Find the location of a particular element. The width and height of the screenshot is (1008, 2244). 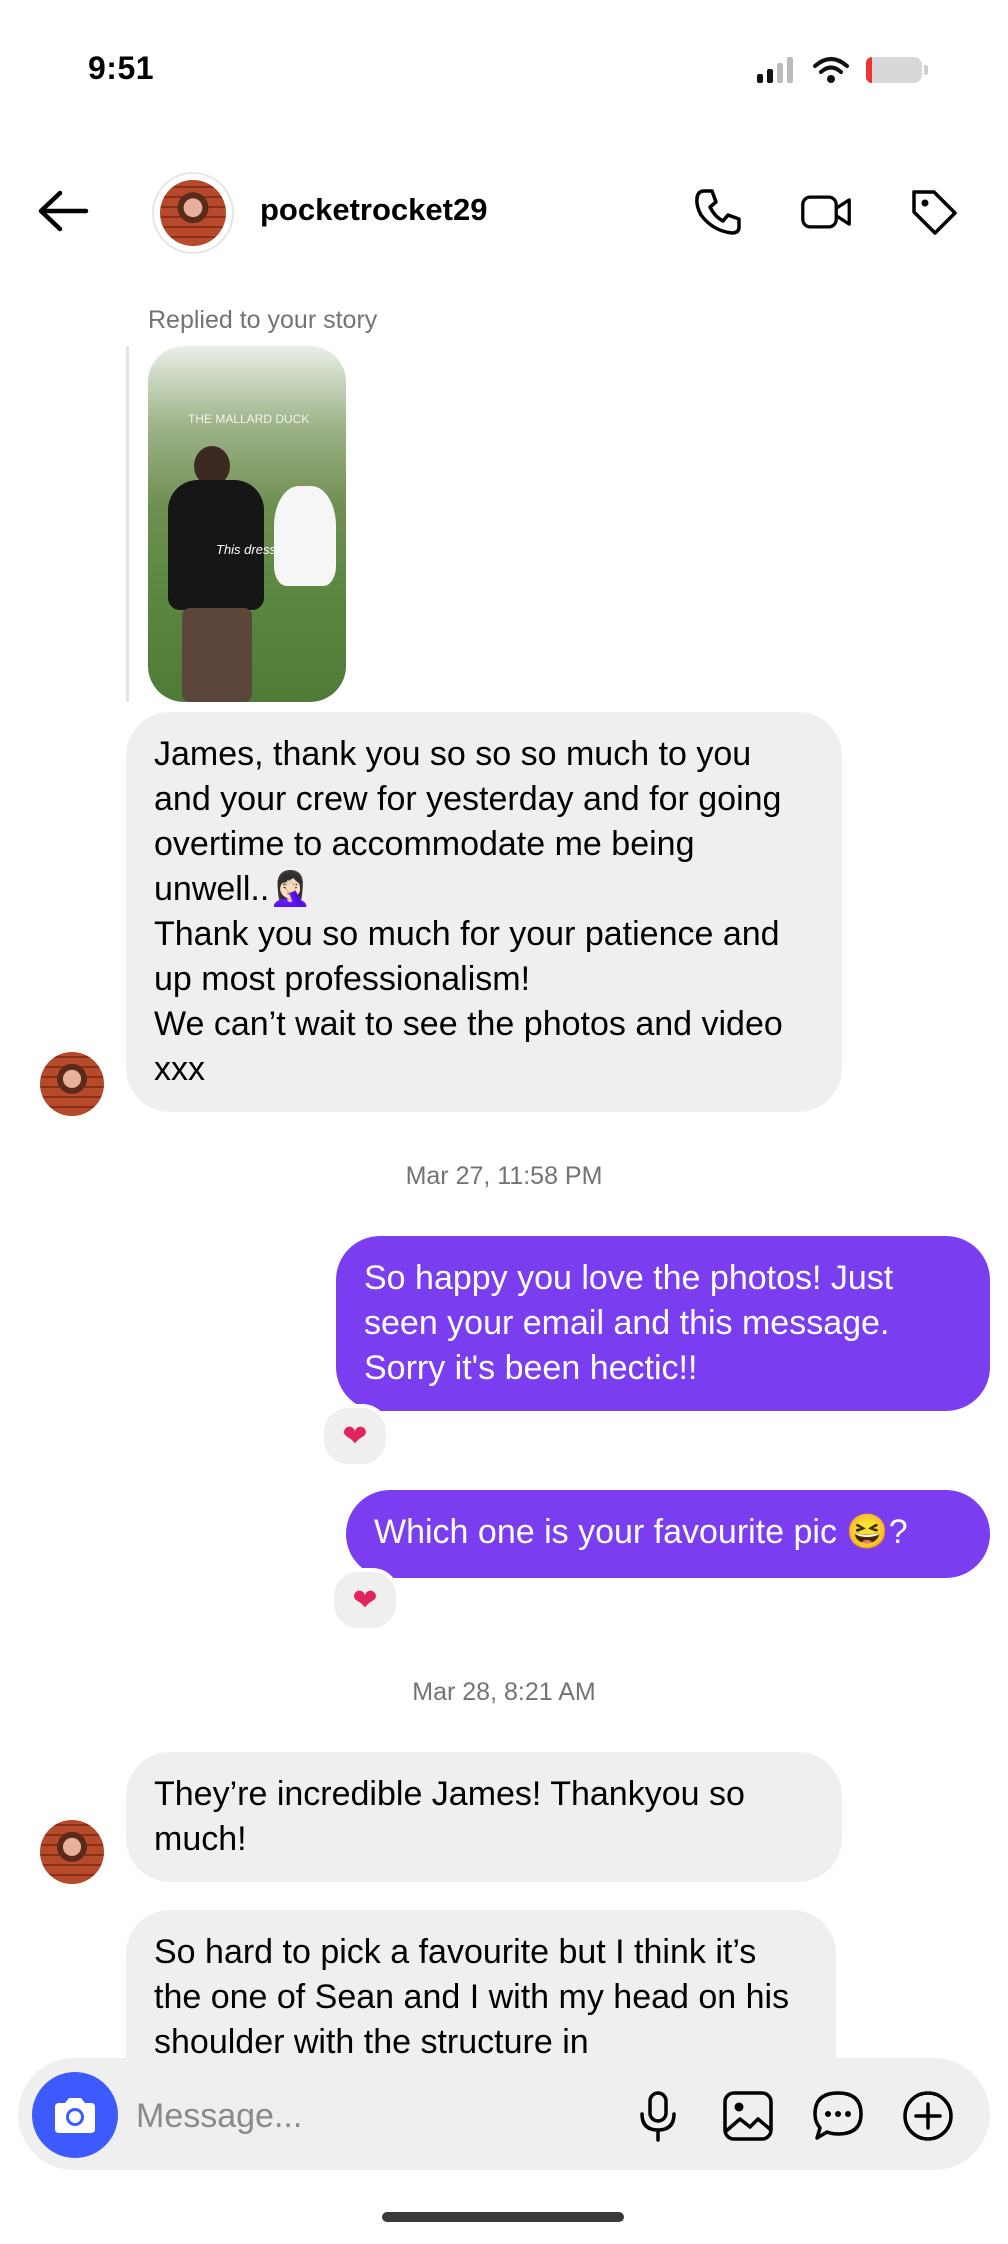

username: pocketrocket29 is located at coordinates (373, 210).